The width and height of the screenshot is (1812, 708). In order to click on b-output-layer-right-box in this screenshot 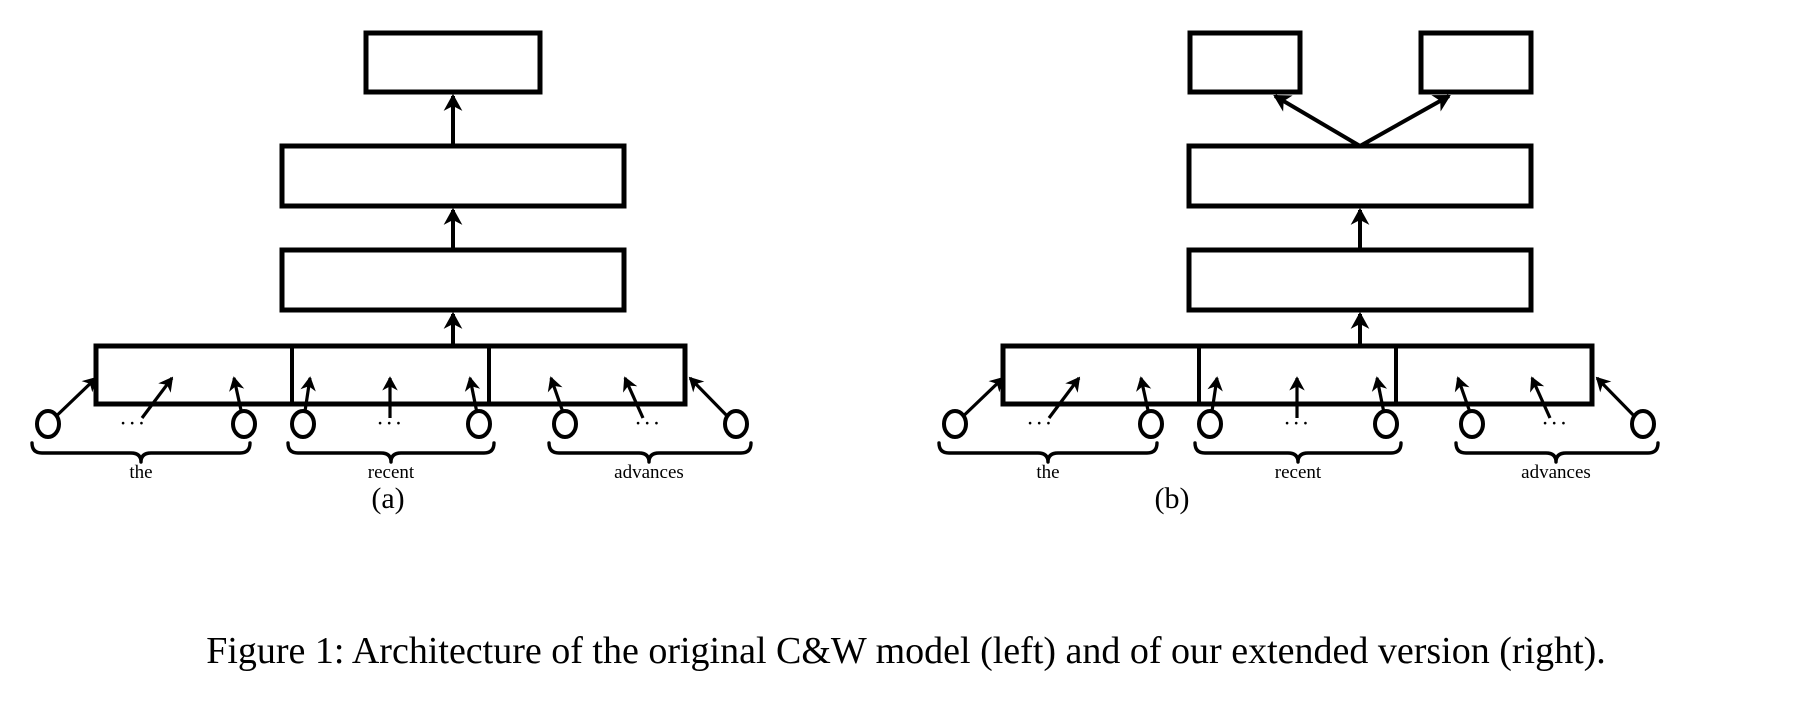, I will do `click(1476, 62)`.